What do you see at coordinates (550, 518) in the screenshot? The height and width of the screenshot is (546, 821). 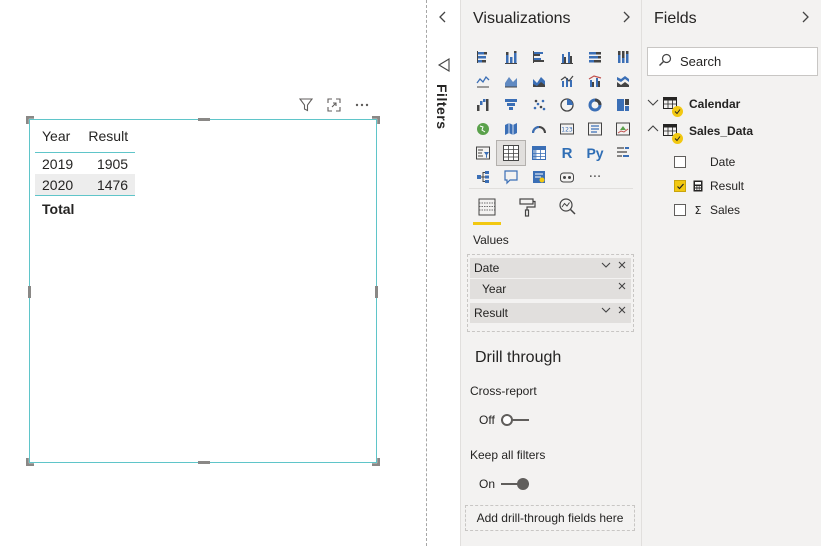 I see `drill-through-drop-zone: Add drill-through fields here` at bounding box center [550, 518].